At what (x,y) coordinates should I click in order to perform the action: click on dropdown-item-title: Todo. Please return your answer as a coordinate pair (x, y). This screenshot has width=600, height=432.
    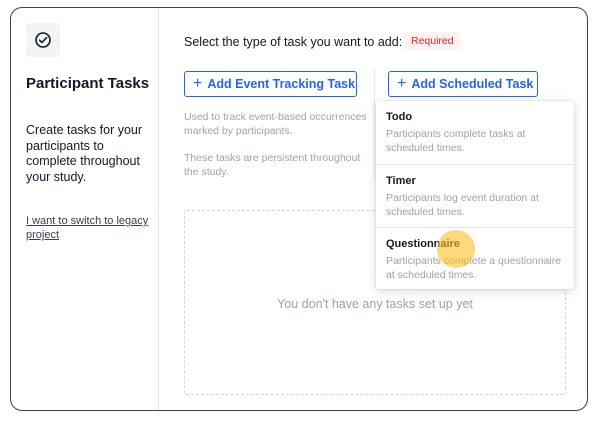
    Looking at the image, I should click on (399, 117).